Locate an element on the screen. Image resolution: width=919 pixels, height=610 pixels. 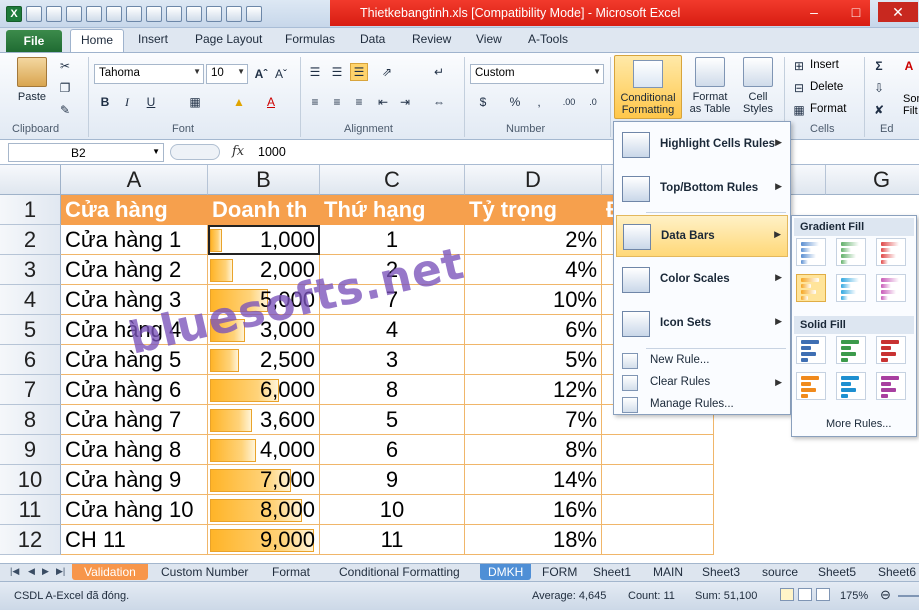
normal-view-icon is located at coordinates (787, 594).